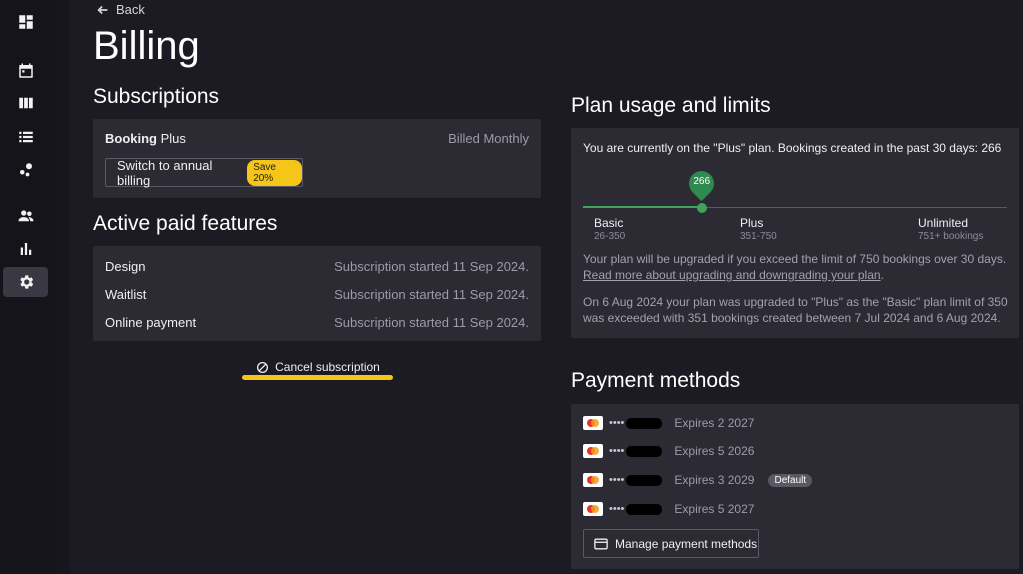 The image size is (1023, 574). I want to click on arrow-left-icon, so click(102, 9).